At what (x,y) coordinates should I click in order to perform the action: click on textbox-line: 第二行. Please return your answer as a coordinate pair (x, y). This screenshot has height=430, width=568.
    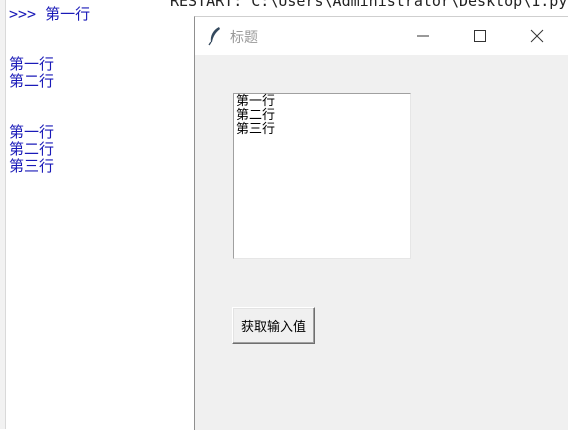
    Looking at the image, I should click on (256, 115).